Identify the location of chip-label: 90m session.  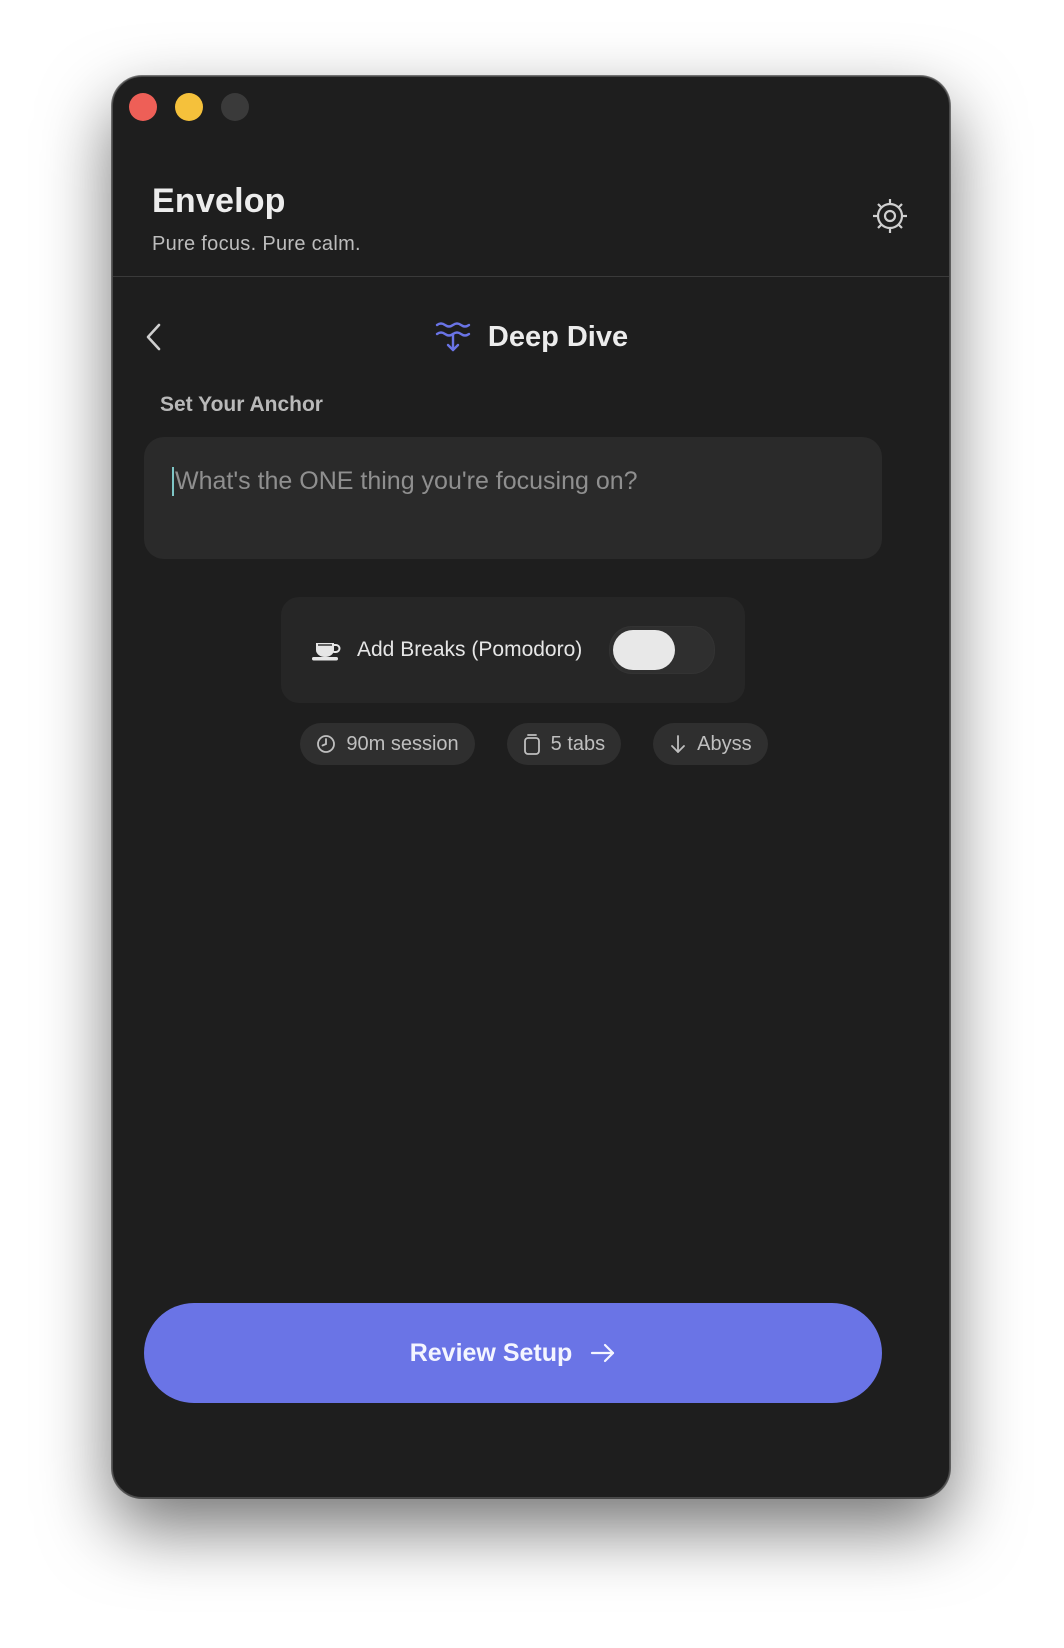
(402, 743).